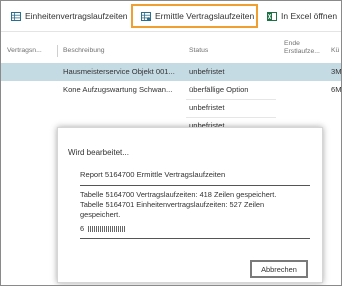 The image size is (342, 286). What do you see at coordinates (205, 16) in the screenshot?
I see `ermittle-vertragslaufzeiten-label: Ermittle Vertragslaufzeiten` at bounding box center [205, 16].